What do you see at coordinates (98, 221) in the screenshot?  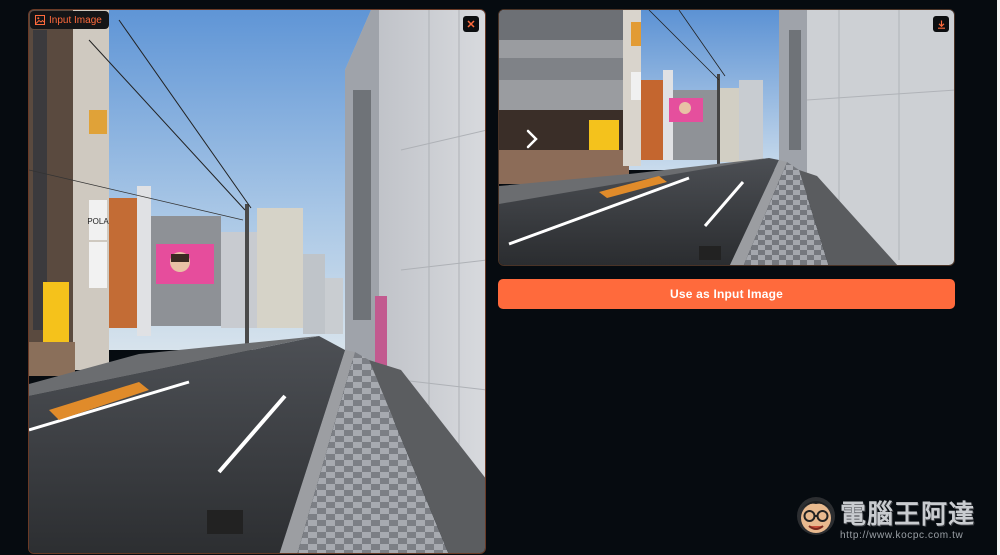 I see `pola-sign: POLA` at bounding box center [98, 221].